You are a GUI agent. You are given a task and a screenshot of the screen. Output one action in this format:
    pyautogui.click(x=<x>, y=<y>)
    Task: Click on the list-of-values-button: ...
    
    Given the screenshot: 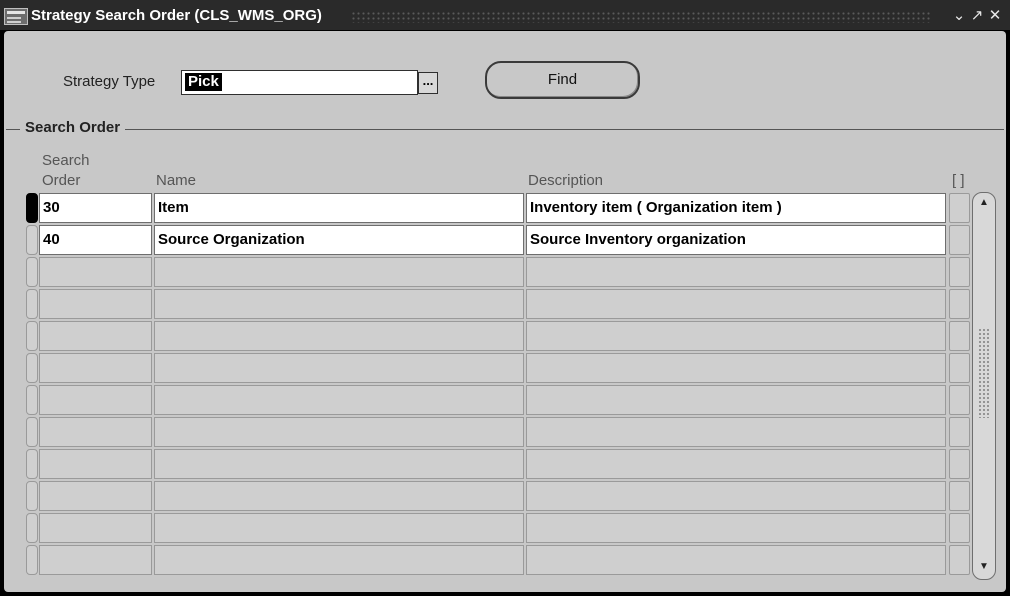 What is the action you would take?
    pyautogui.click(x=428, y=83)
    